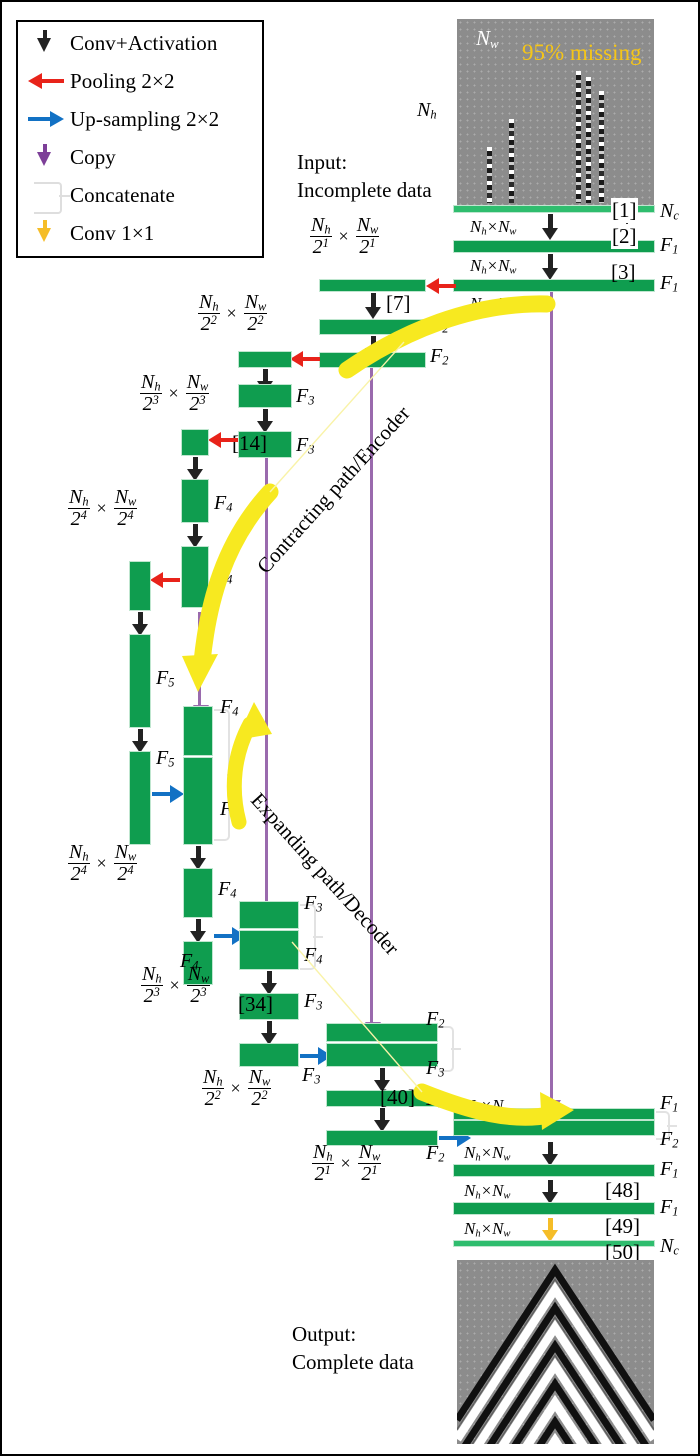 The width and height of the screenshot is (700, 1456). What do you see at coordinates (487, 1229) in the screenshot?
I see `size-label-dec-4: Nh×Nw` at bounding box center [487, 1229].